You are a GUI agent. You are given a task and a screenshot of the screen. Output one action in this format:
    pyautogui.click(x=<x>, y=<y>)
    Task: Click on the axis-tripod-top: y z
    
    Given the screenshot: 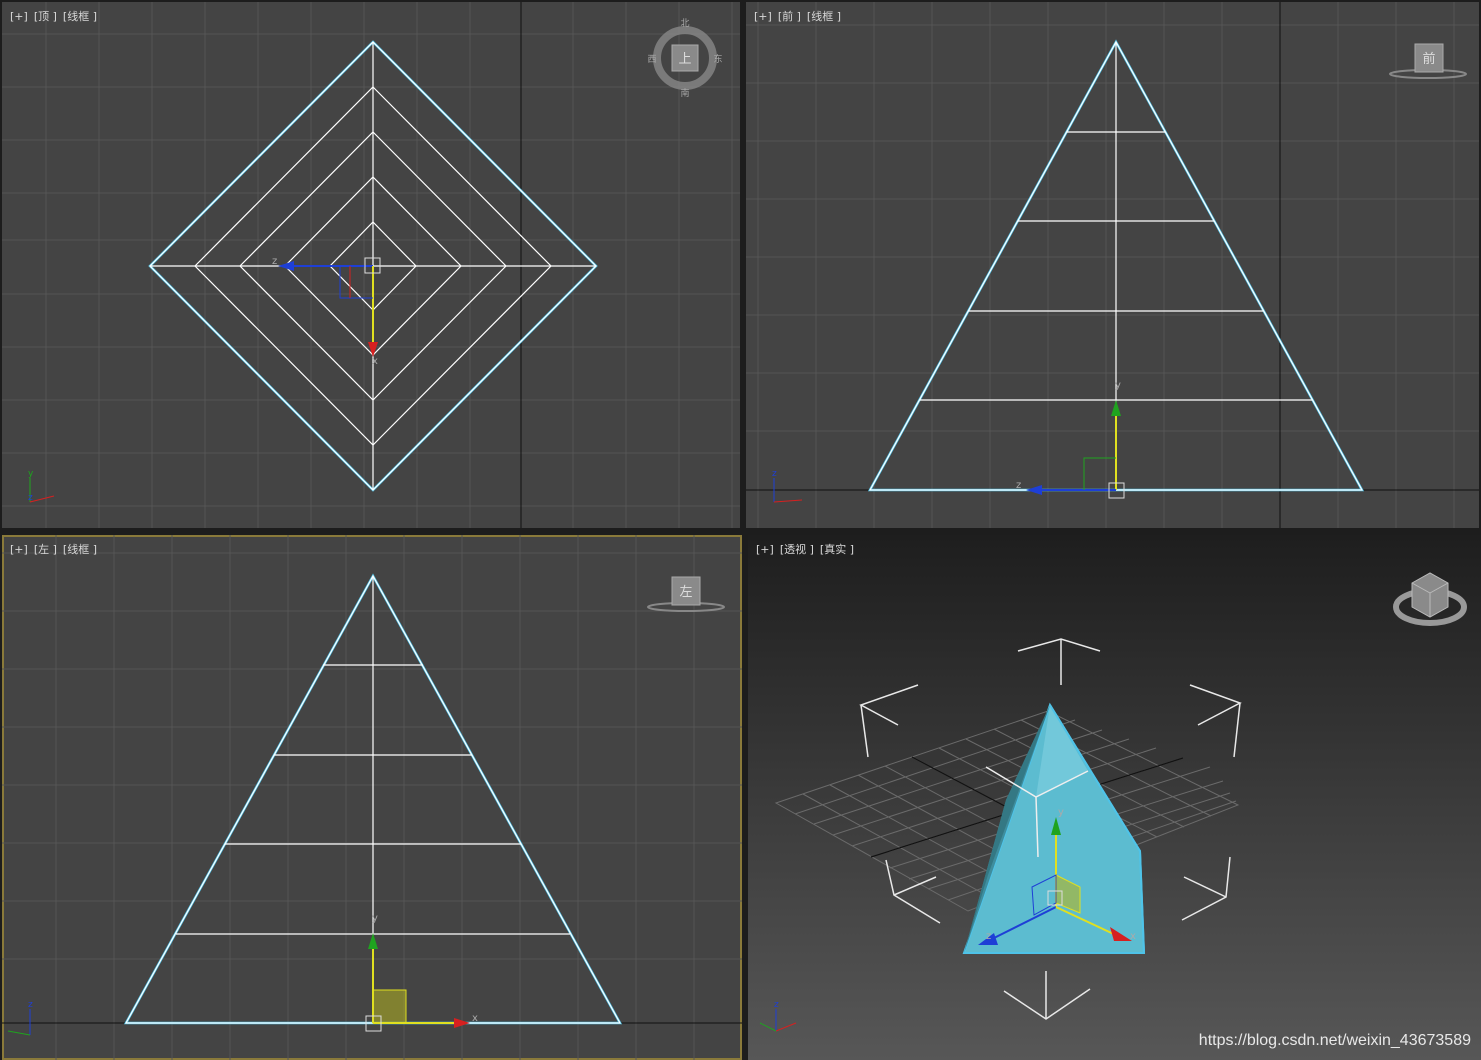 What is the action you would take?
    pyautogui.click(x=41, y=486)
    